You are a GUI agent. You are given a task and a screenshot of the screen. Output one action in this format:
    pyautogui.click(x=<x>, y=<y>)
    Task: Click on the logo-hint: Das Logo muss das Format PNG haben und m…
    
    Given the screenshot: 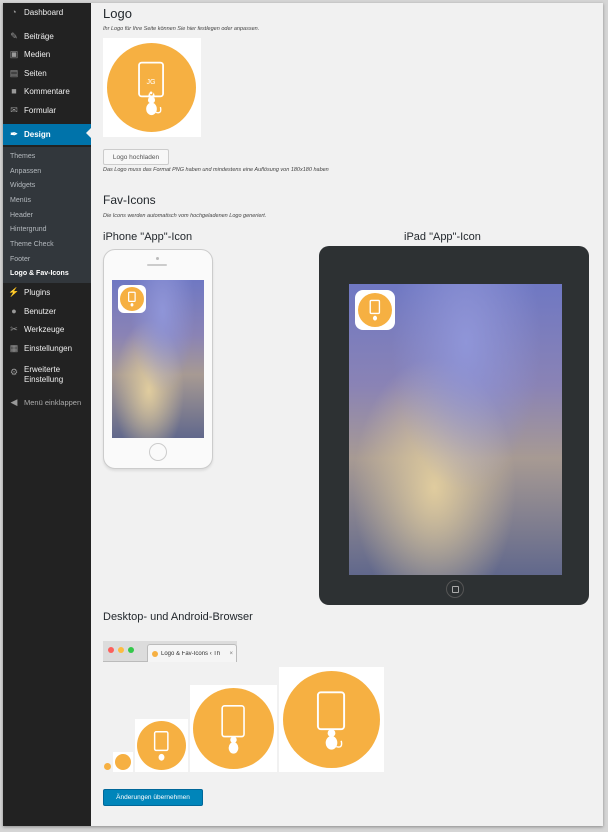 What is the action you would take?
    pyautogui.click(x=216, y=170)
    